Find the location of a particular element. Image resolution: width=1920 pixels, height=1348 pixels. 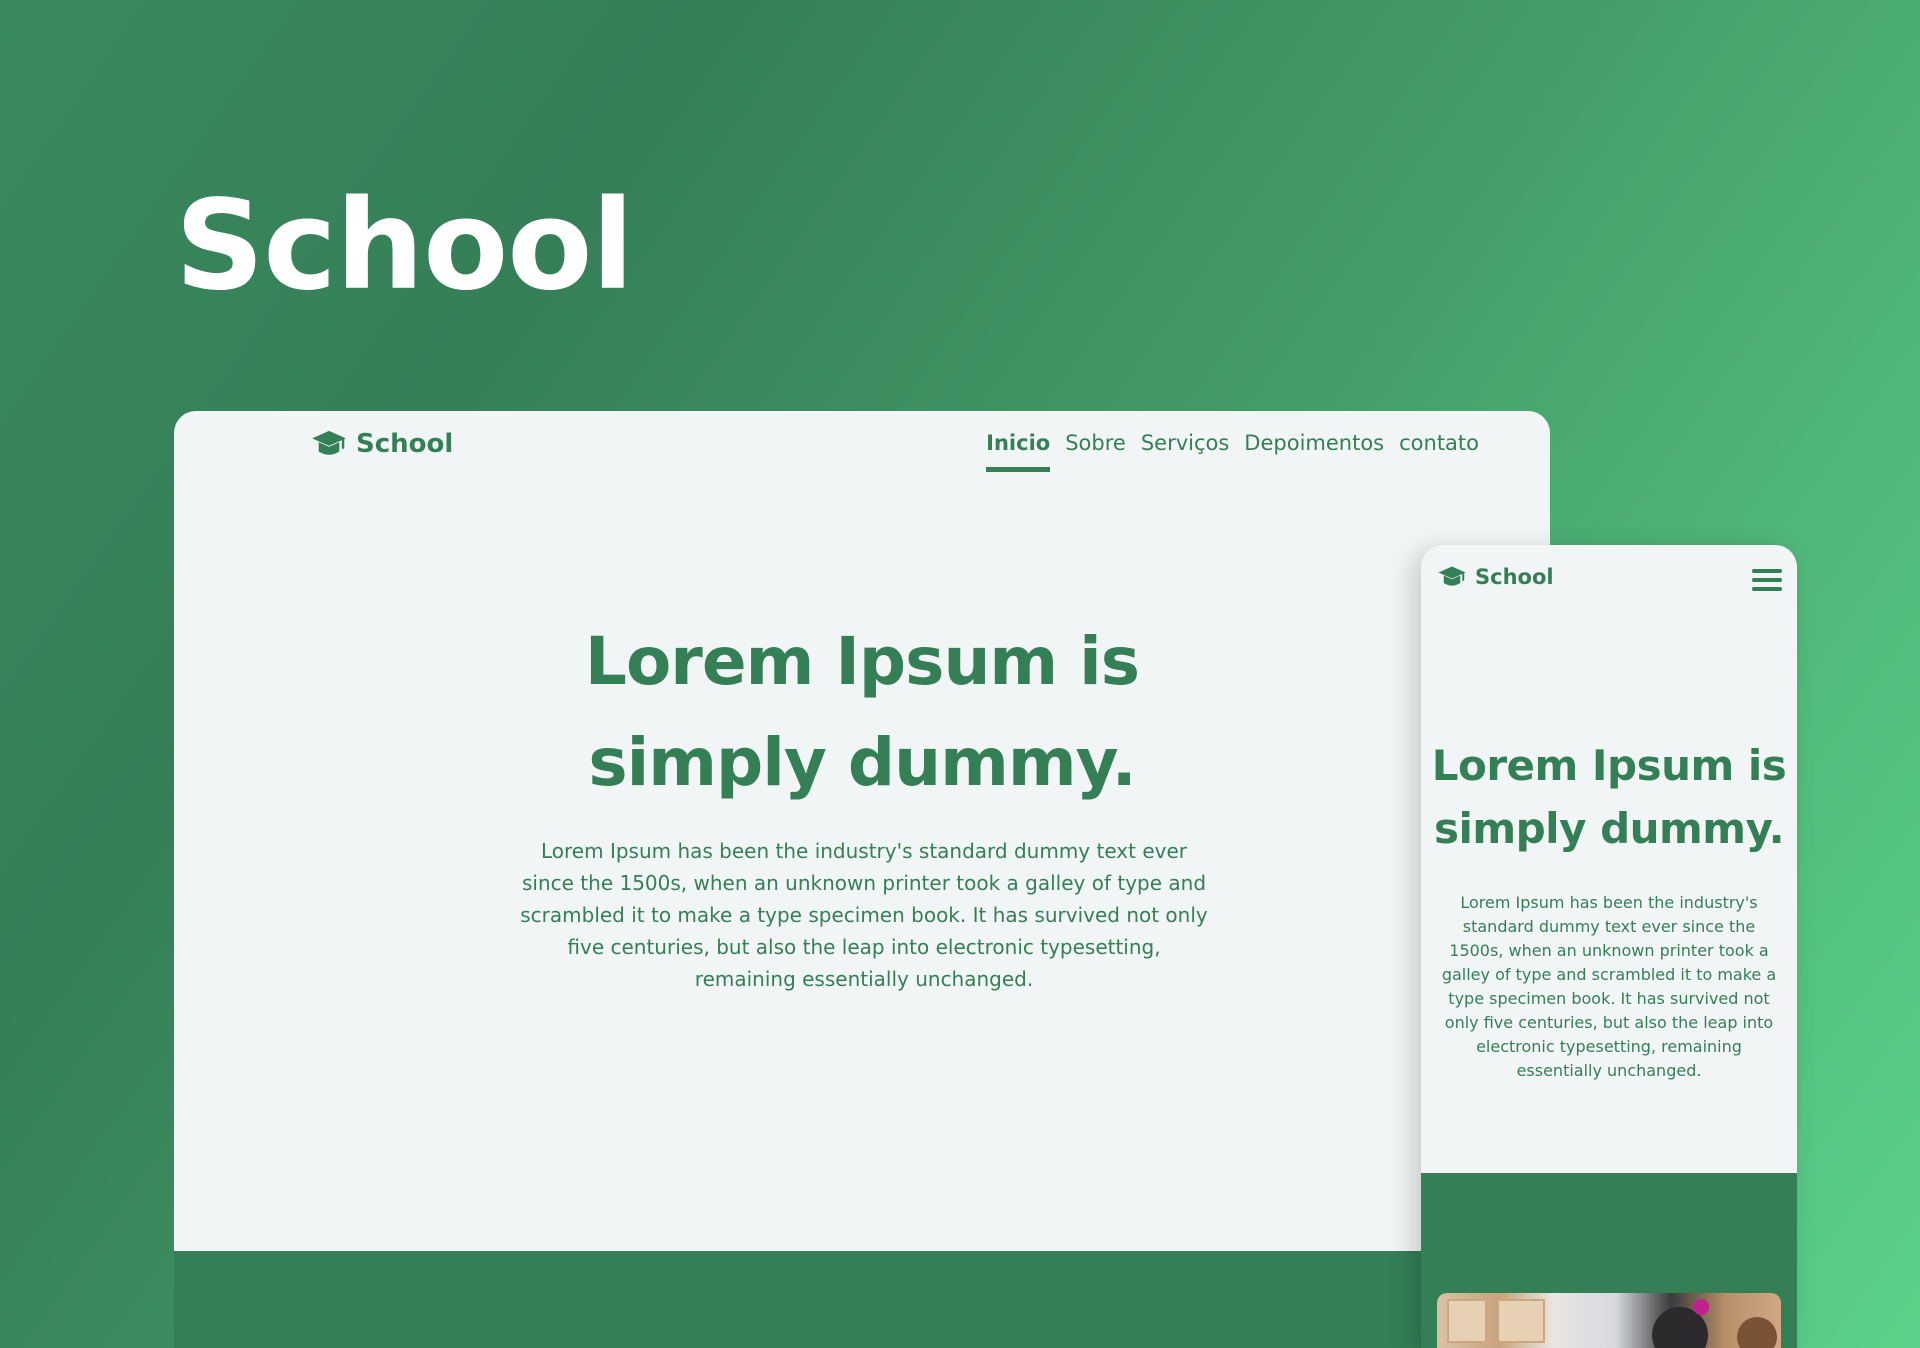

green-section-band is located at coordinates (862, 1299).